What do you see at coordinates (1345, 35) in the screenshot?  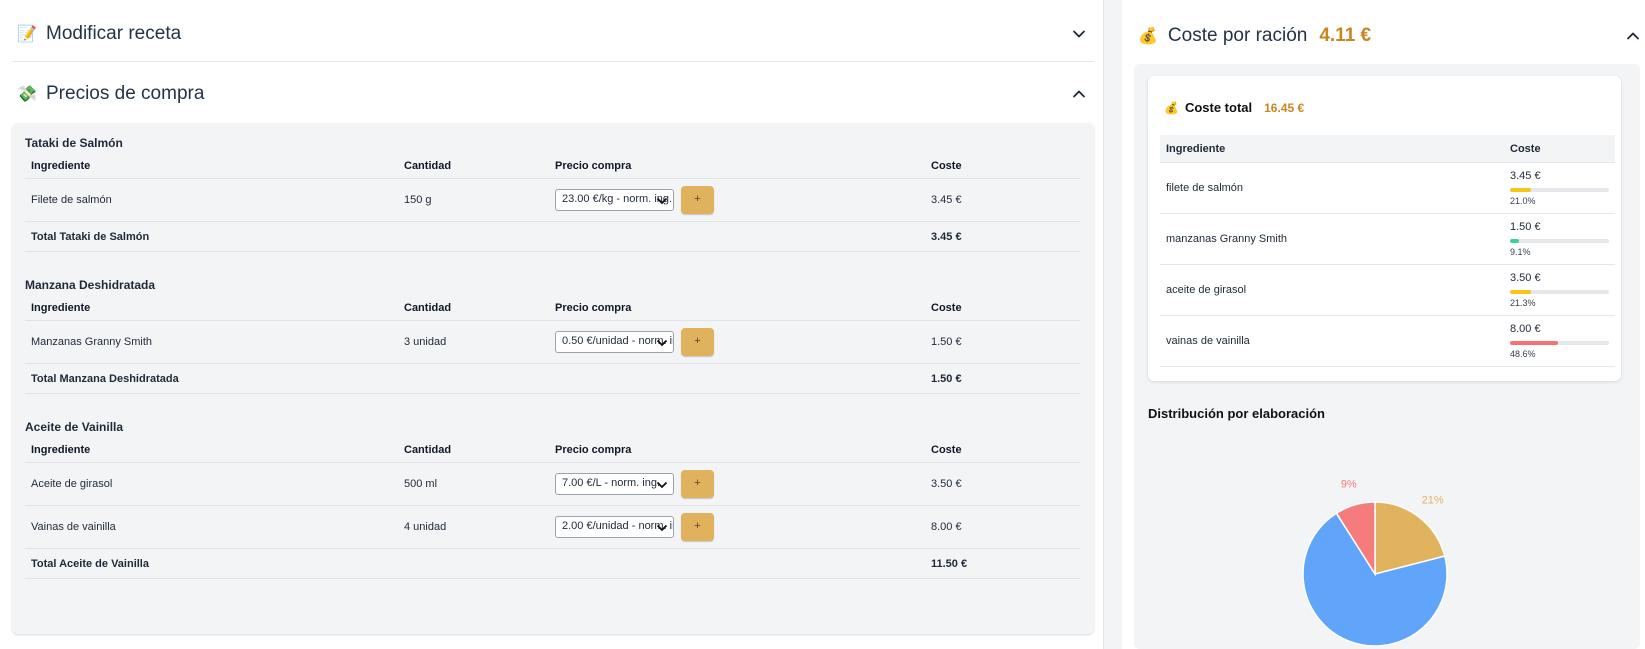 I see `cost-per-serving-value: 4.11 €` at bounding box center [1345, 35].